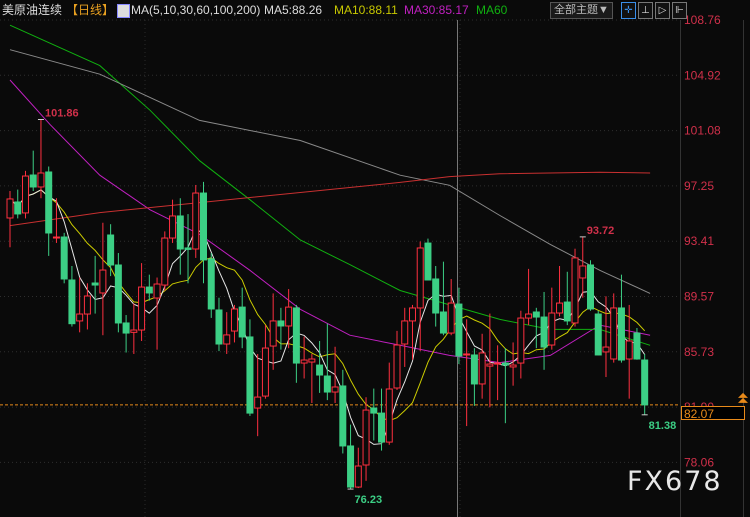 The image size is (750, 517). I want to click on crosshair-icon: ✛, so click(628, 10).